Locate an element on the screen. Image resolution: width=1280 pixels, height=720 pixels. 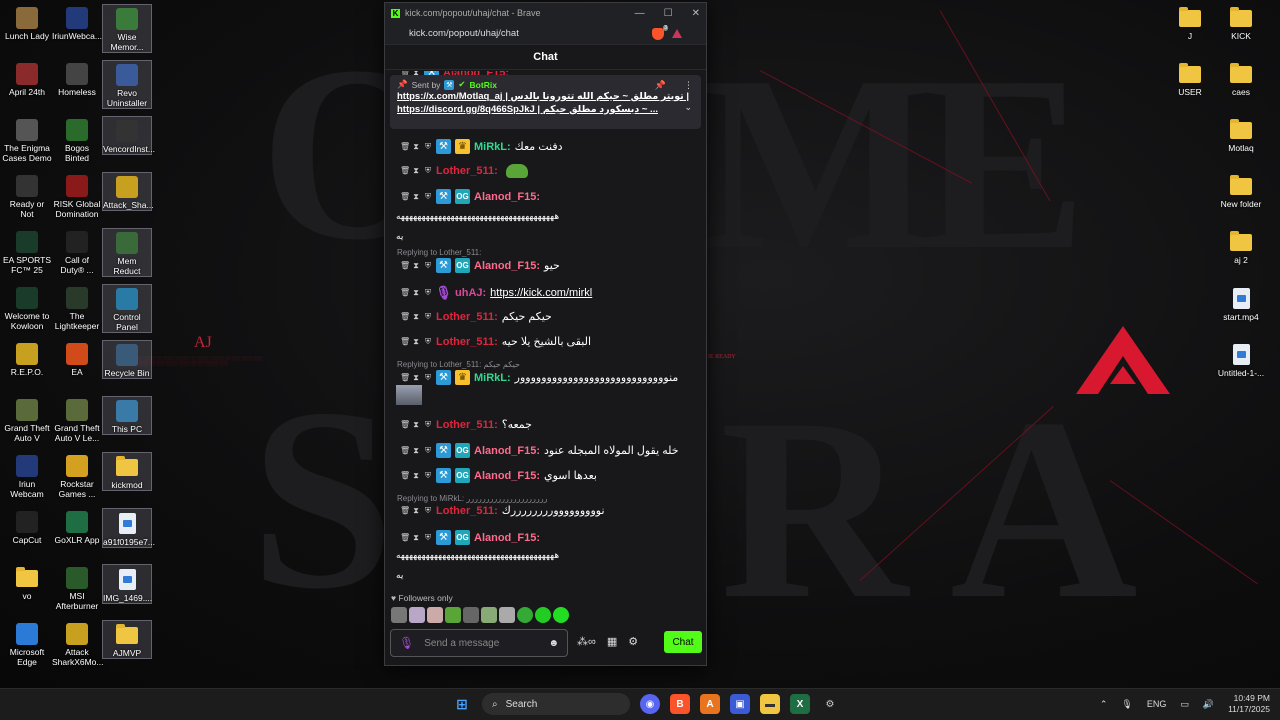
language-indicator: ENG is located at coordinates (1157, 704).